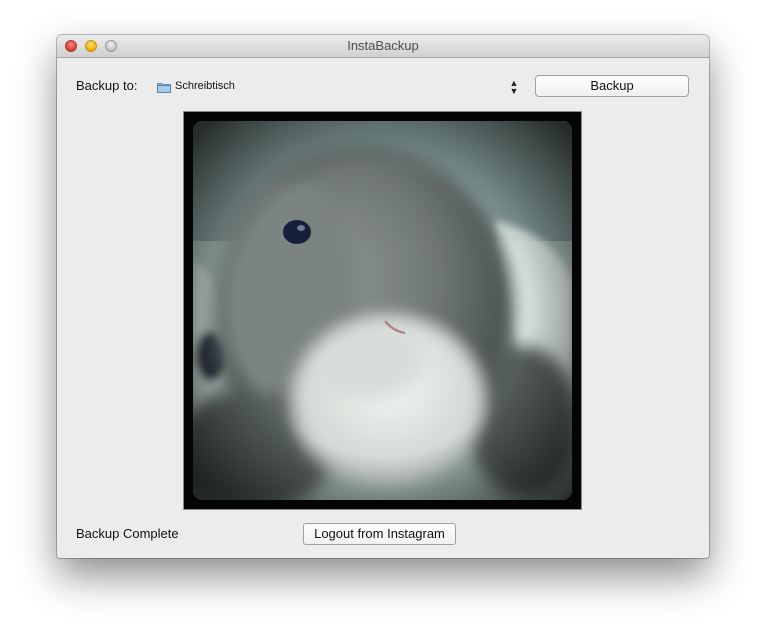 This screenshot has width=766, height=638. I want to click on title-bar: InstaBackup, so click(383, 46).